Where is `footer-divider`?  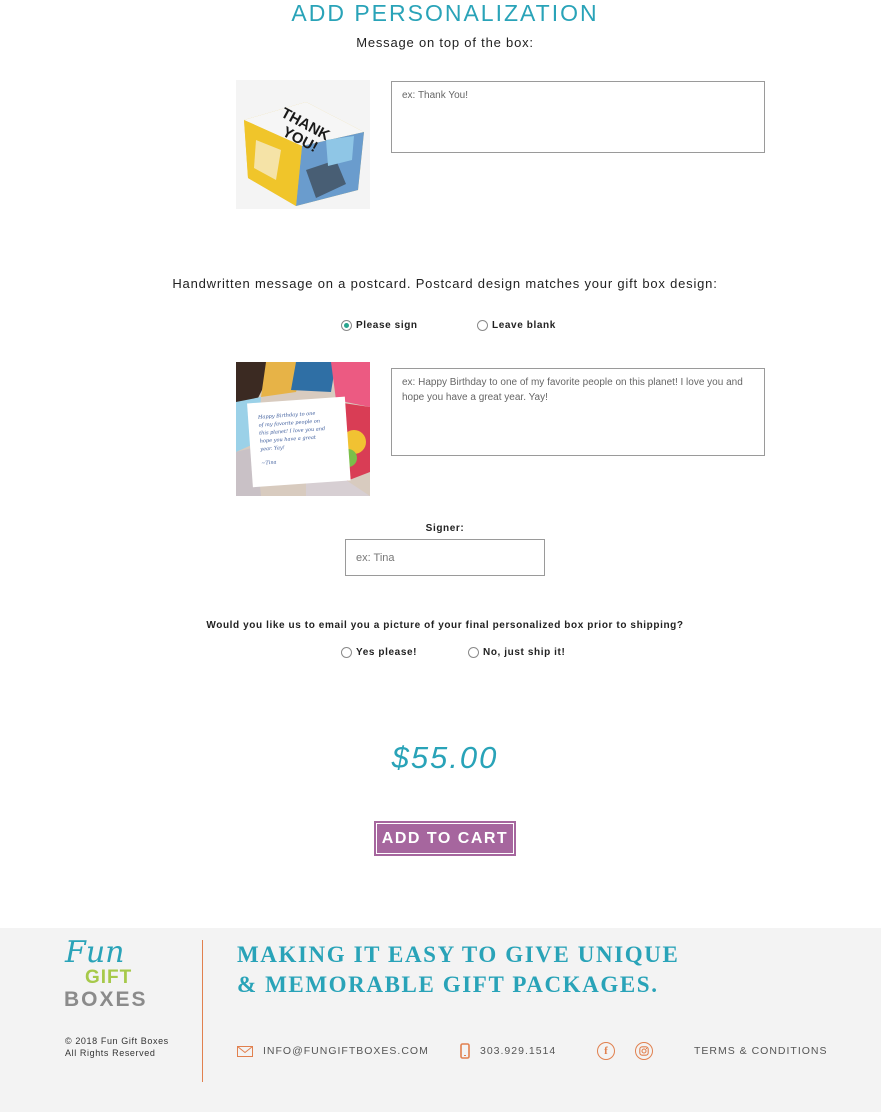 footer-divider is located at coordinates (202, 1011).